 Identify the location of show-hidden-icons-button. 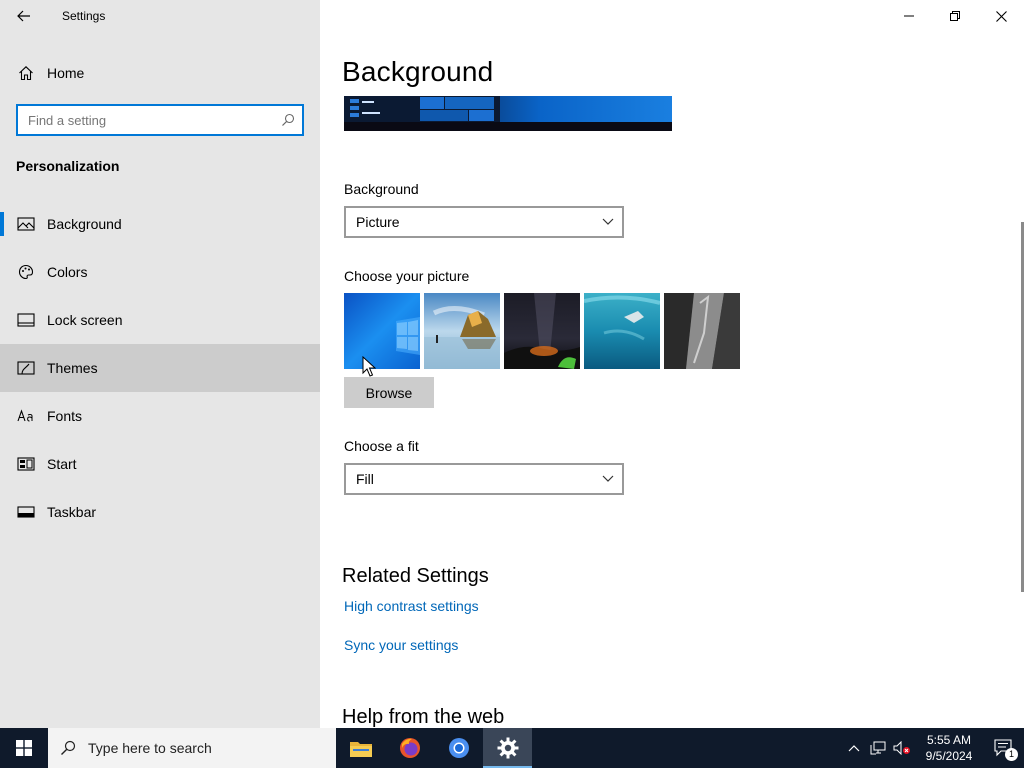
(854, 748).